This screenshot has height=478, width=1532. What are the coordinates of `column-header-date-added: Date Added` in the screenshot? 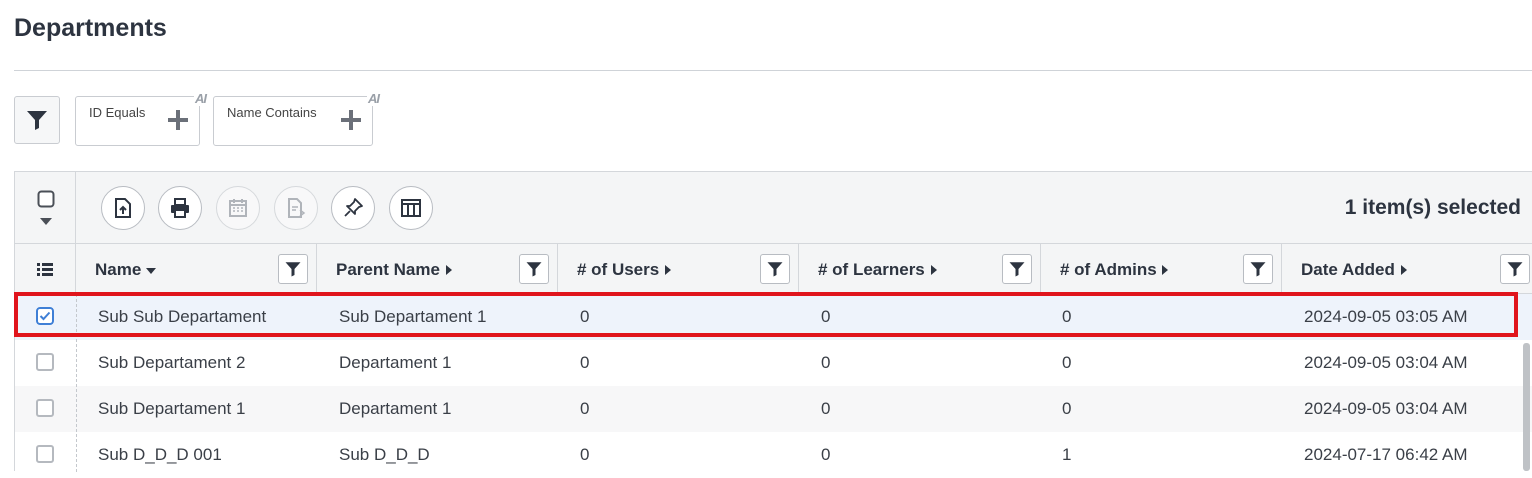 It's located at (1407, 269).